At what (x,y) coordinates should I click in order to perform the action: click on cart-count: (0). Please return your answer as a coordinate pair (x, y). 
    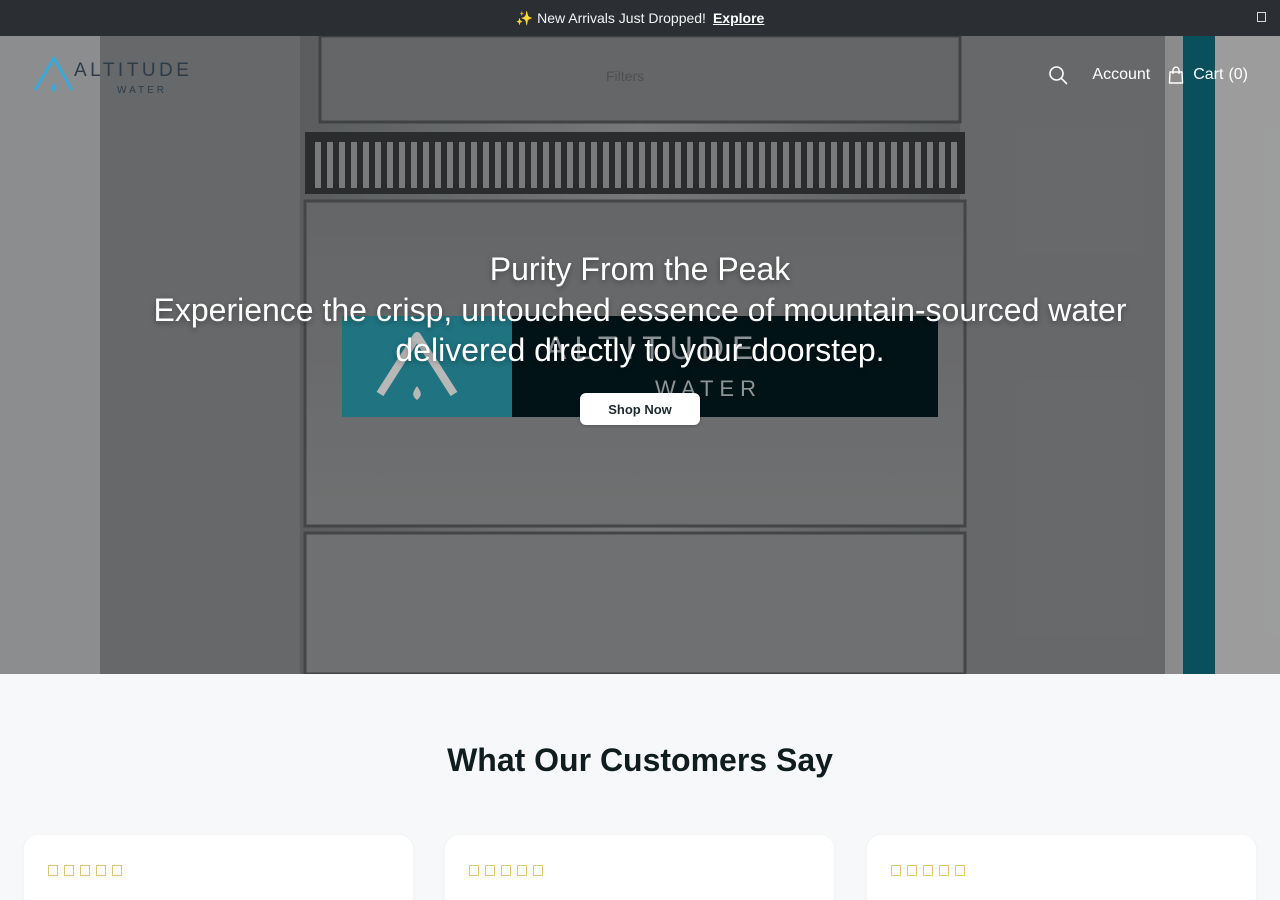
    Looking at the image, I should click on (1238, 74).